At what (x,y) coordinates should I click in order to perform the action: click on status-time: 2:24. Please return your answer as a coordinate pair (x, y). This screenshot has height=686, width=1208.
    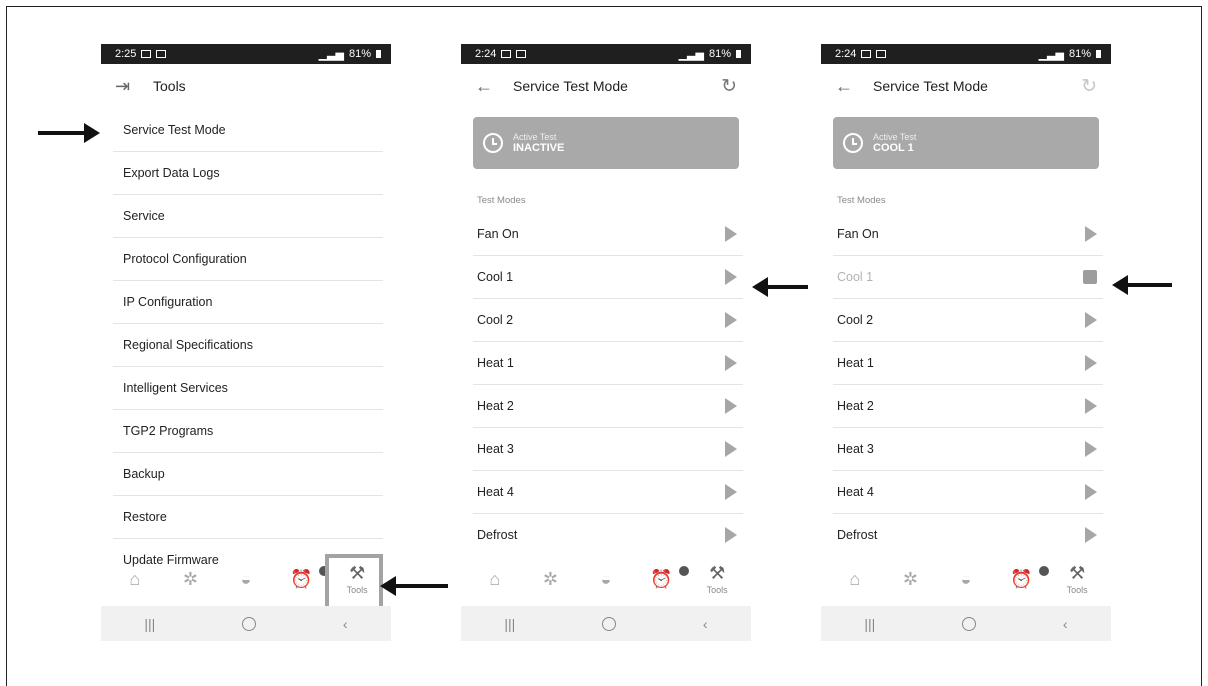
    Looking at the image, I should click on (846, 54).